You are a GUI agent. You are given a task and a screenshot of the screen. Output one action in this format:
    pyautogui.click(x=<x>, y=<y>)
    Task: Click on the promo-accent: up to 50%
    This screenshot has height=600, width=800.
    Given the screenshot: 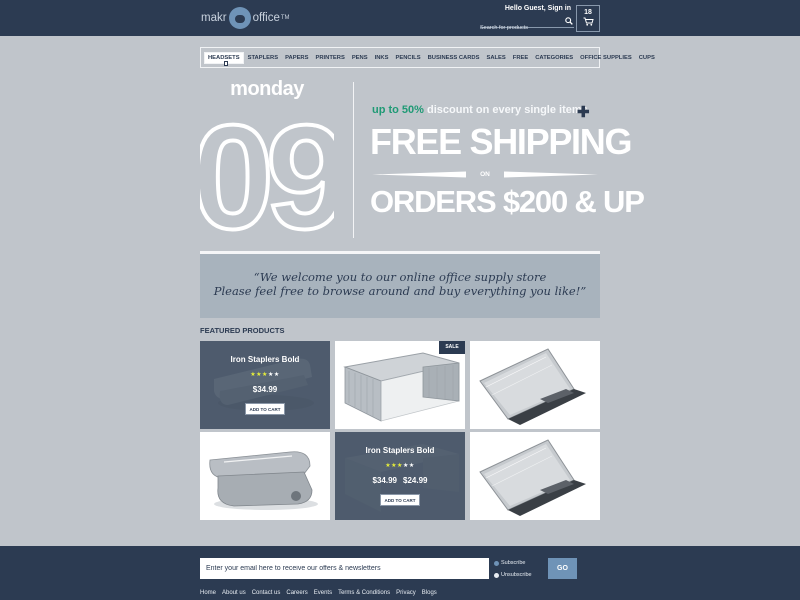 What is the action you would take?
    pyautogui.click(x=398, y=110)
    